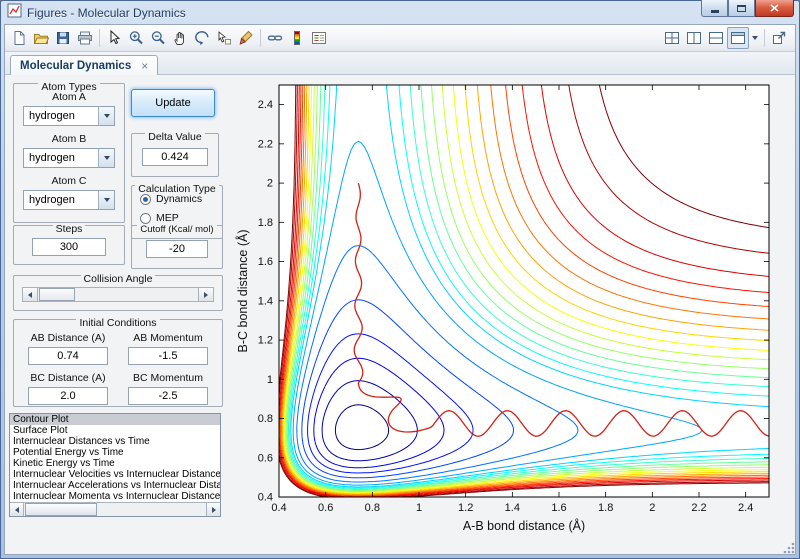 This screenshot has height=559, width=800. I want to click on tile-single-icon, so click(738, 38).